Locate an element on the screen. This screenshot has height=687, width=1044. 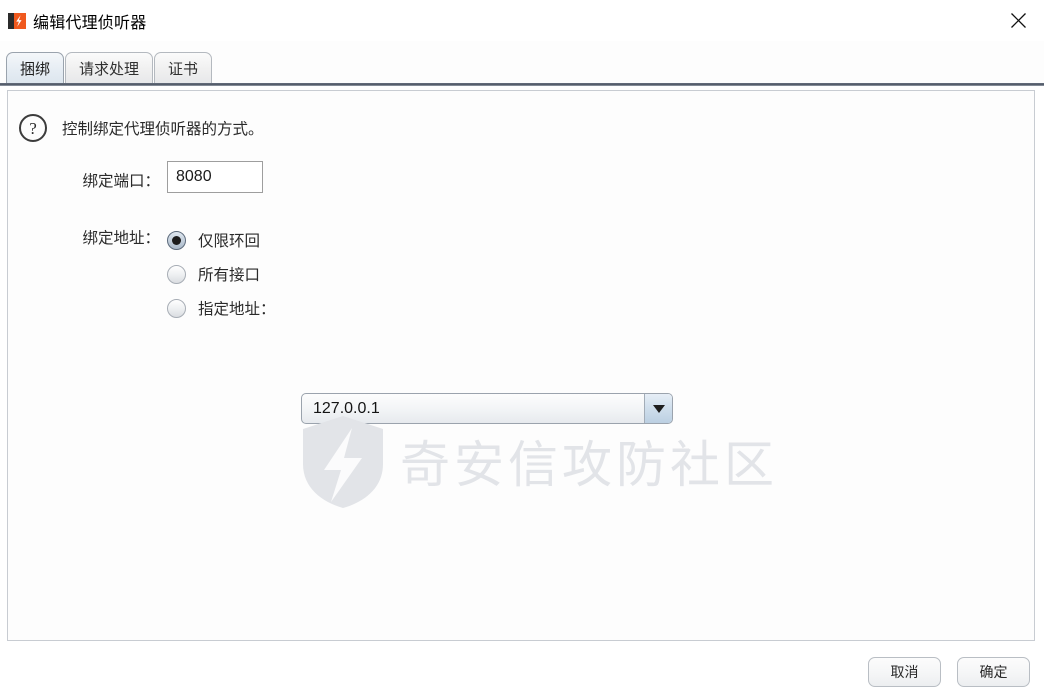
ok-button: 确定 is located at coordinates (993, 672).